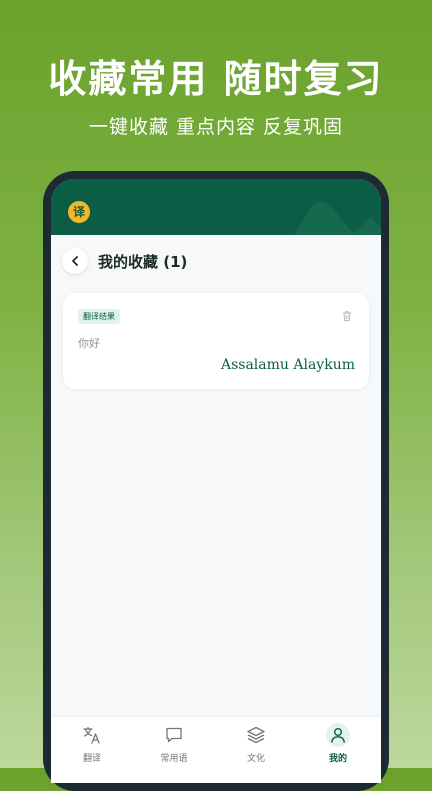 This screenshot has width=432, height=791. Describe the element at coordinates (256, 735) in the screenshot. I see `layers-icon` at that location.